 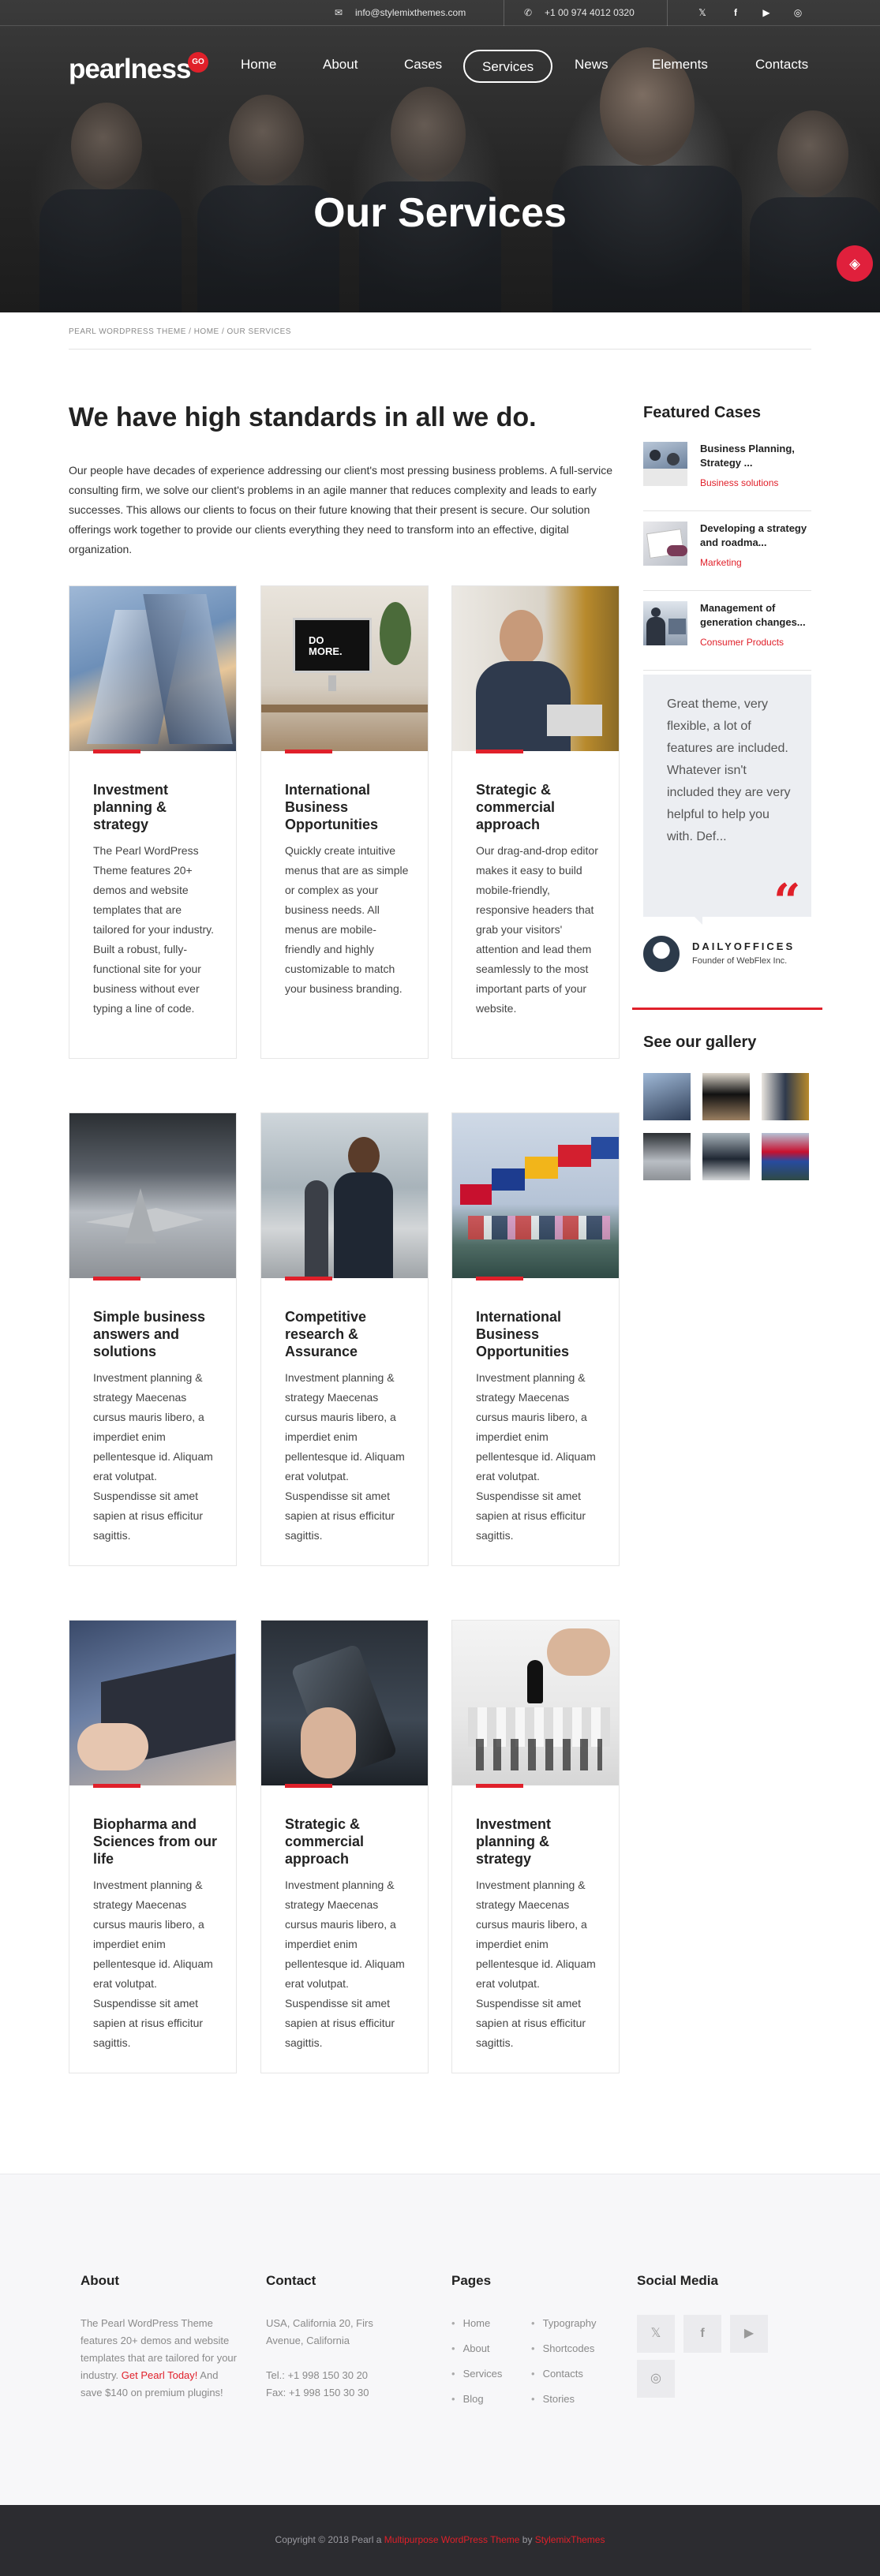 I want to click on copyright-prefix: Copyright © 2018 Pearl a, so click(x=329, y=2539).